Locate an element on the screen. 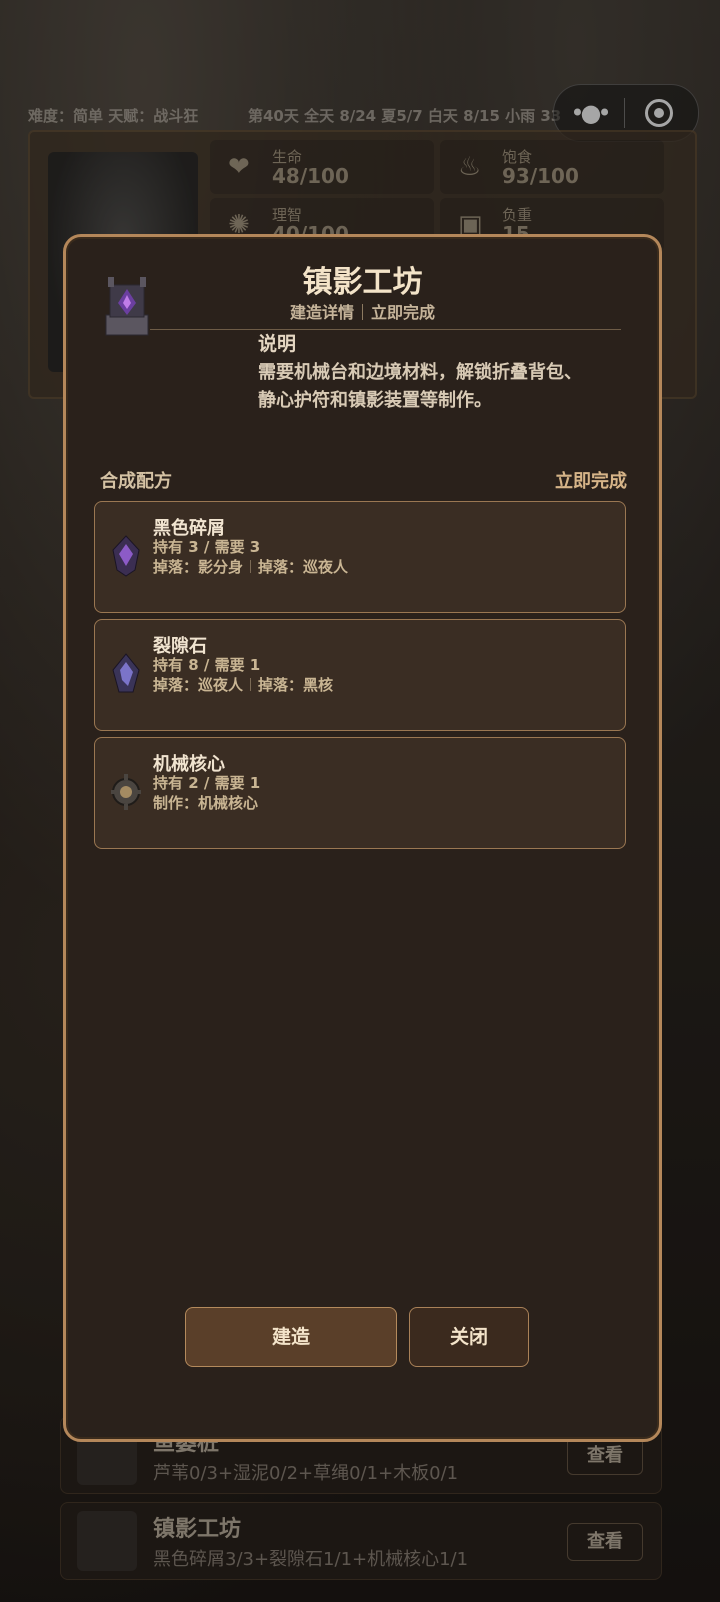 The height and width of the screenshot is (1602, 720). ingredient-quantity: 持有 2 / 需要 1 is located at coordinates (207, 783).